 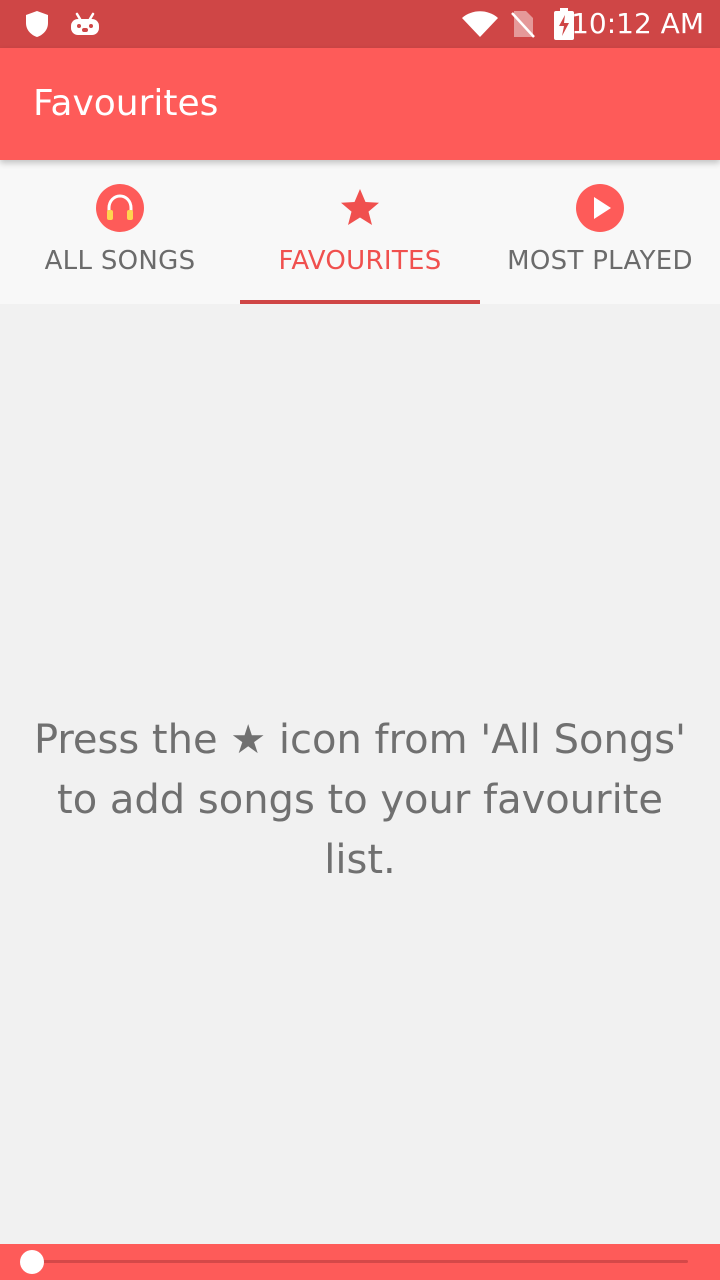 I want to click on page-title: Favourites, so click(x=126, y=103).